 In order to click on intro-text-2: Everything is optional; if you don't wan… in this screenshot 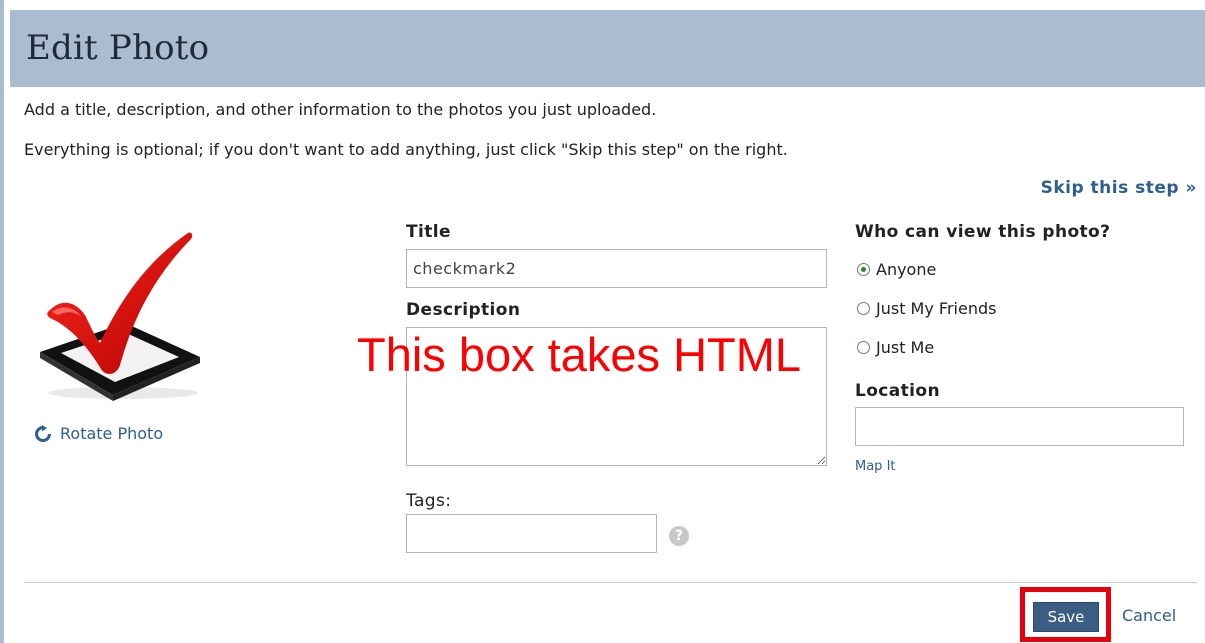, I will do `click(406, 149)`.